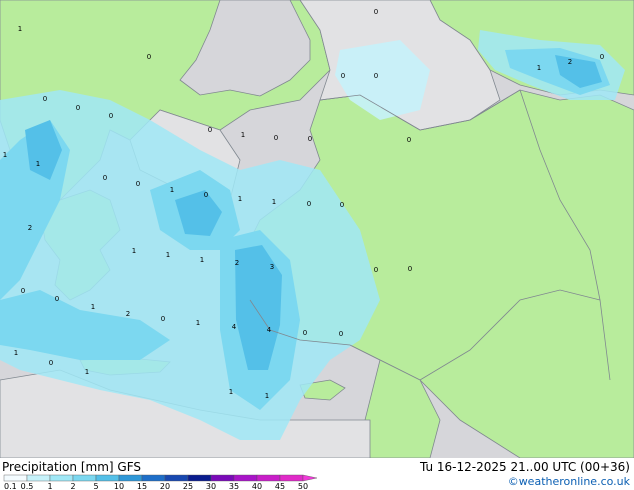 The width and height of the screenshot is (634, 490). I want to click on legend-title: Precipitation [mm], so click(58, 467).